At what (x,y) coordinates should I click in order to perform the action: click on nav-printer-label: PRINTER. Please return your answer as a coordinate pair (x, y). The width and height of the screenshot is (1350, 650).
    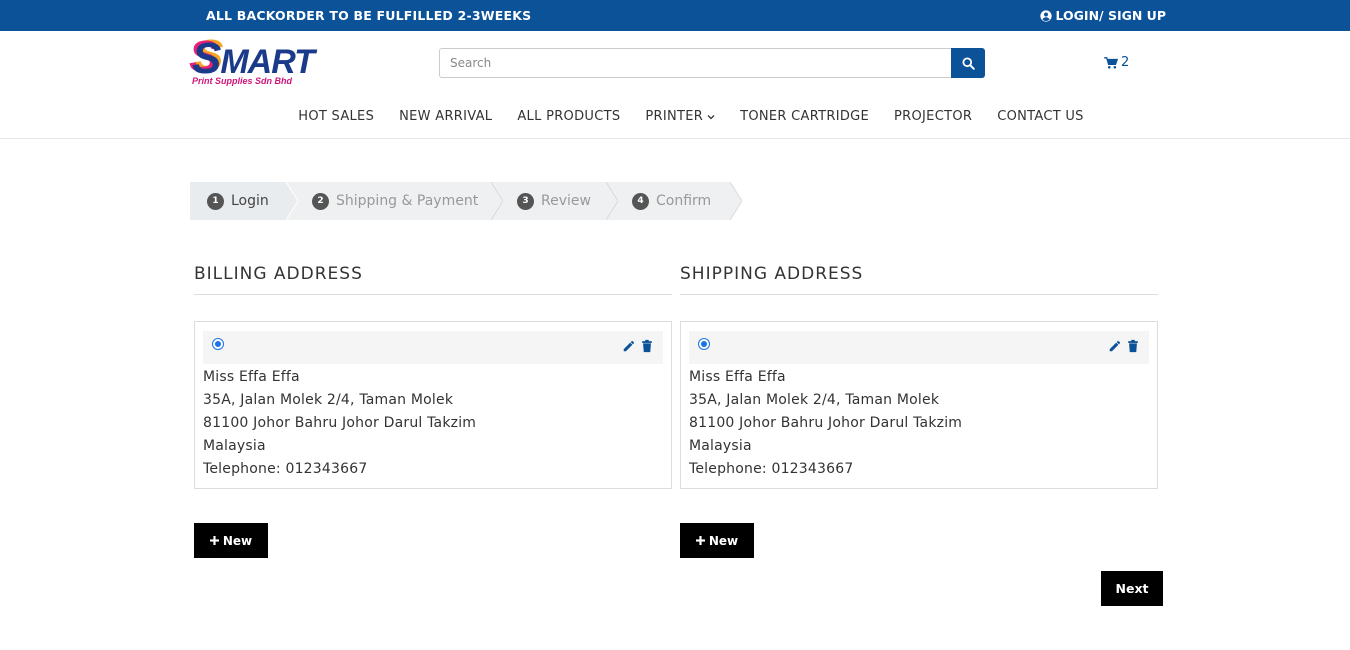
    Looking at the image, I should click on (674, 116).